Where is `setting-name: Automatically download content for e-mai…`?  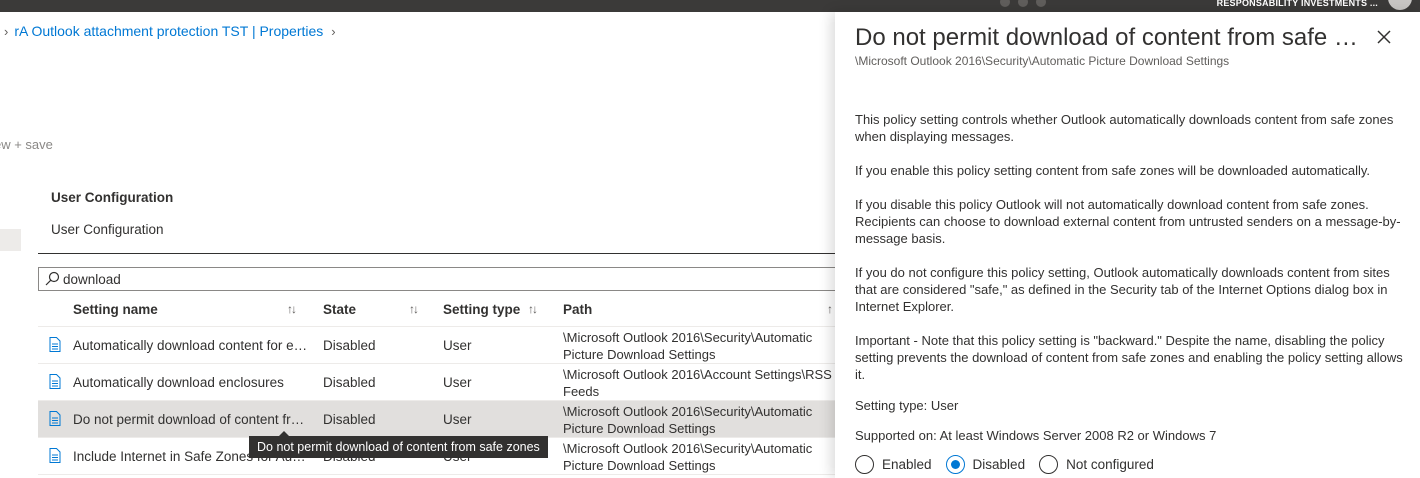
setting-name: Automatically download content for e-mai… is located at coordinates (191, 345).